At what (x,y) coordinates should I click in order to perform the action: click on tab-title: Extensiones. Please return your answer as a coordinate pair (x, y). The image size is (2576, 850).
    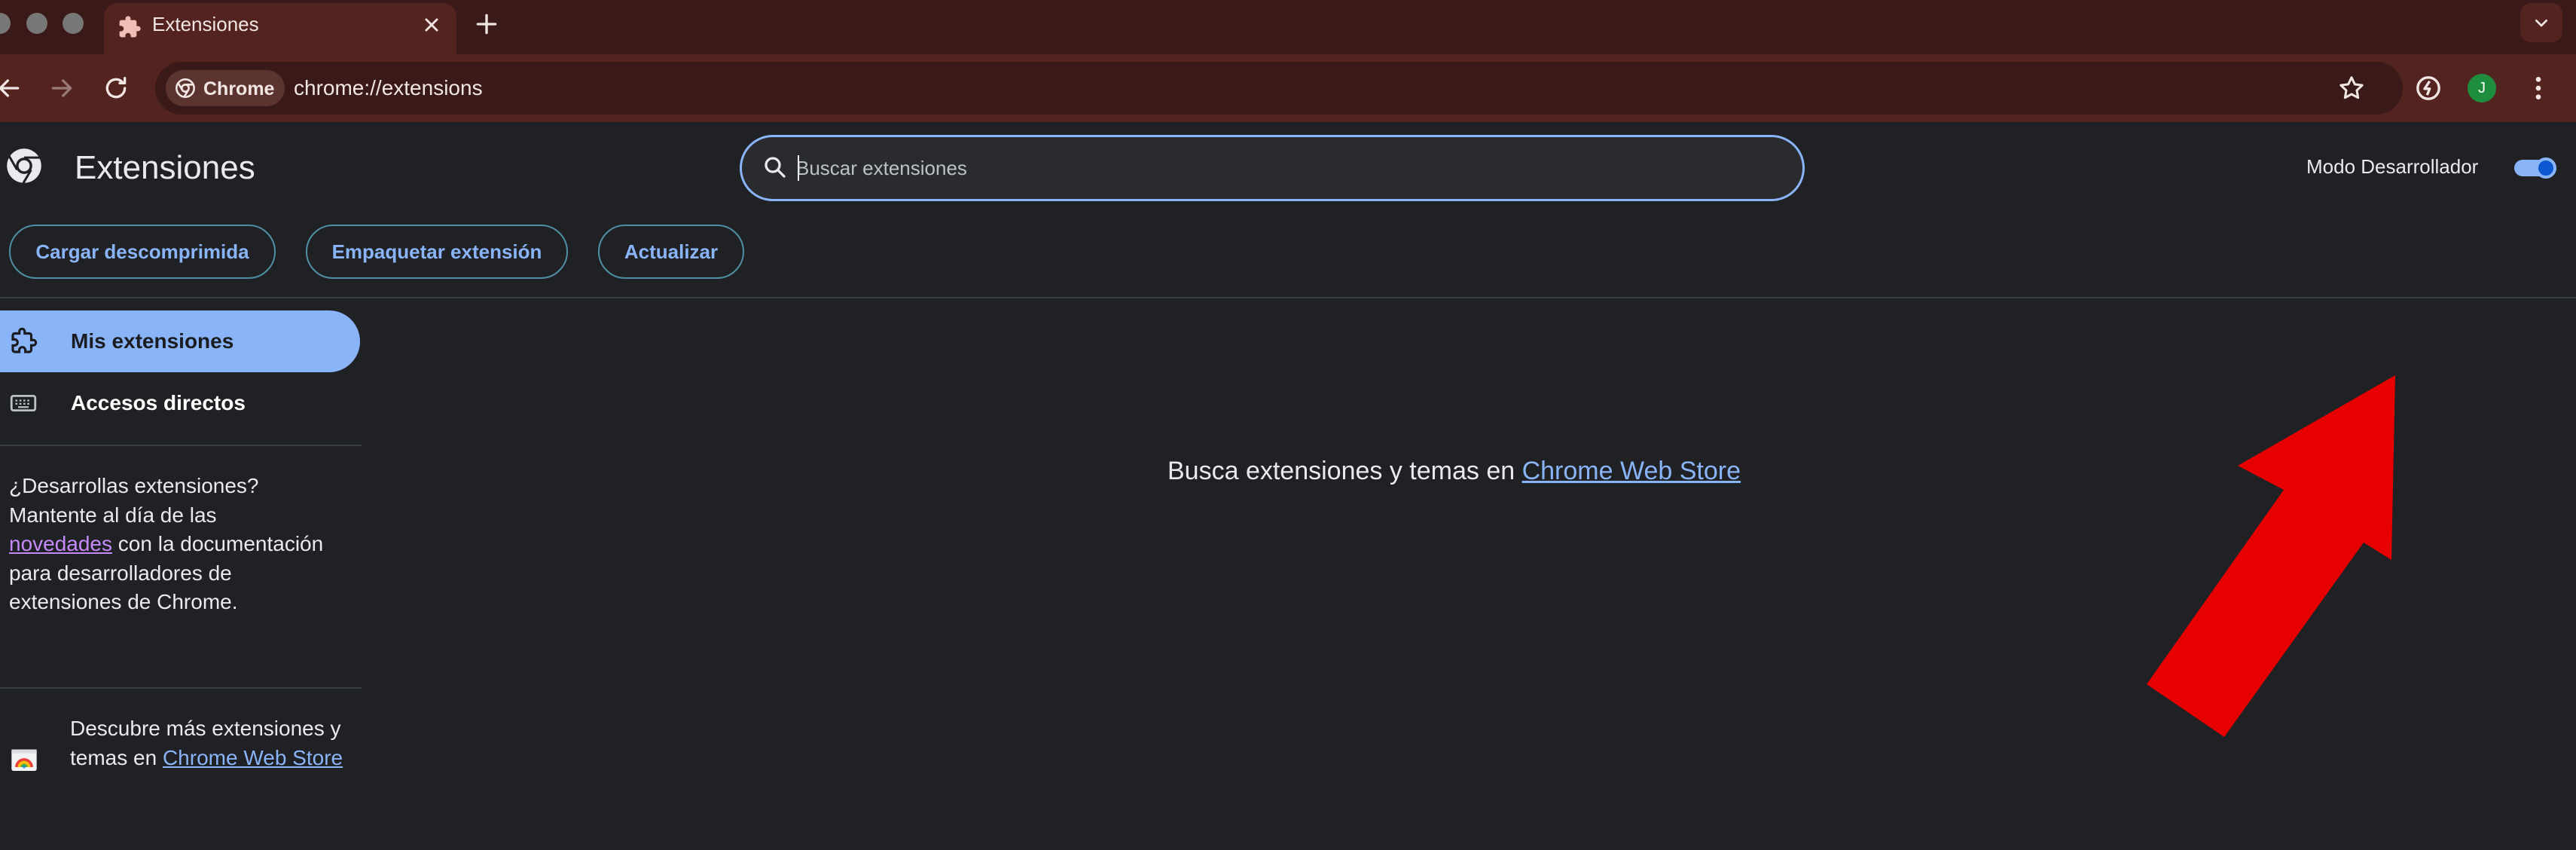
    Looking at the image, I should click on (206, 24).